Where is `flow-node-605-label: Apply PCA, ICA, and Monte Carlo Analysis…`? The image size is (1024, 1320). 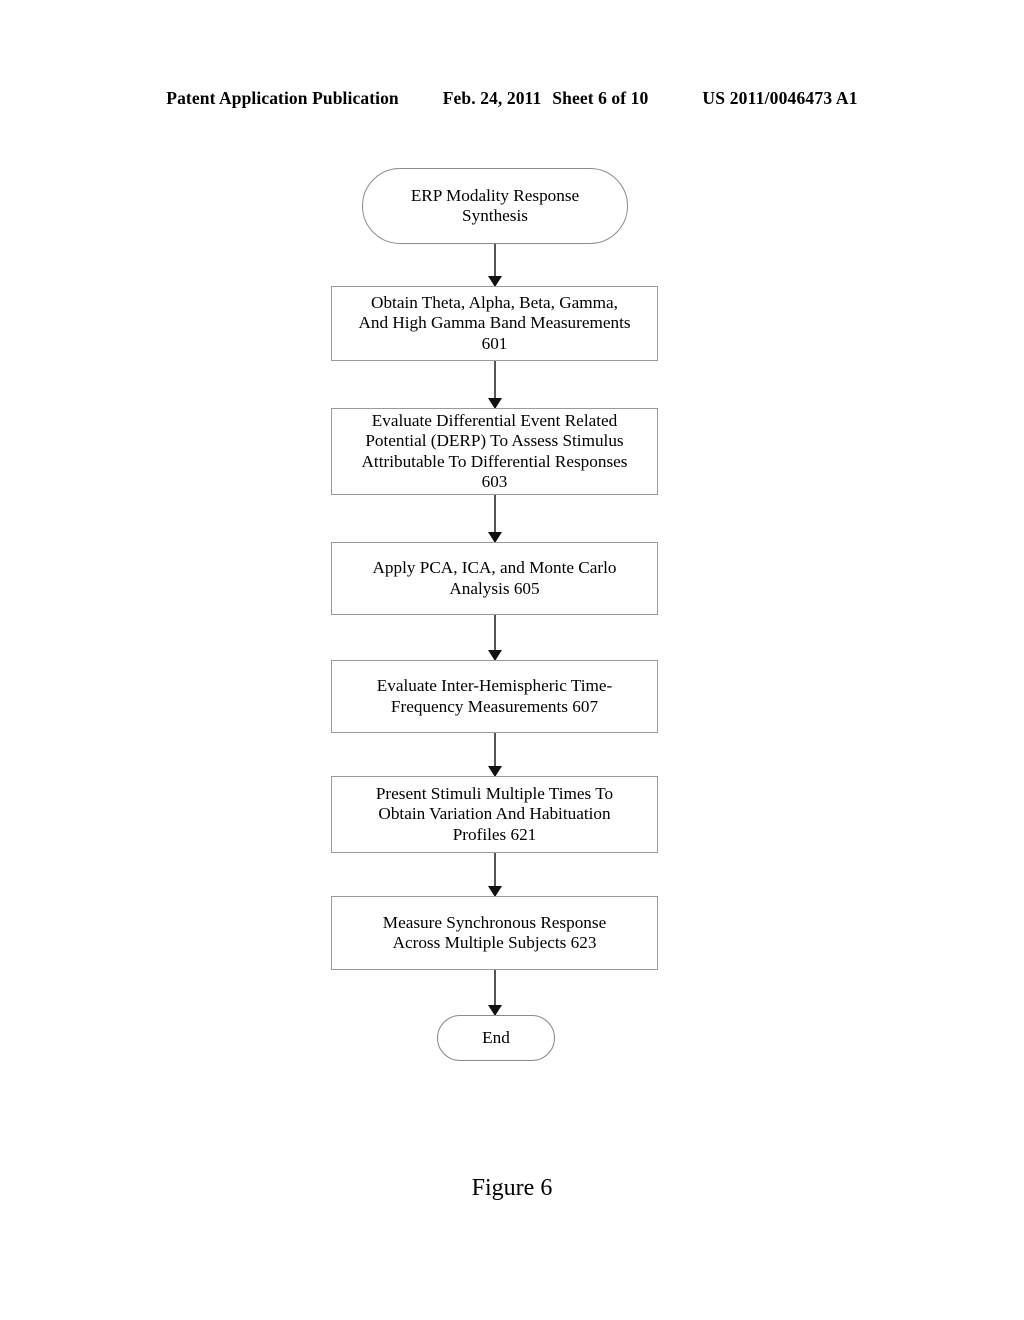
flow-node-605-label: Apply PCA, ICA, and Monte Carlo Analysis… is located at coordinates (494, 578).